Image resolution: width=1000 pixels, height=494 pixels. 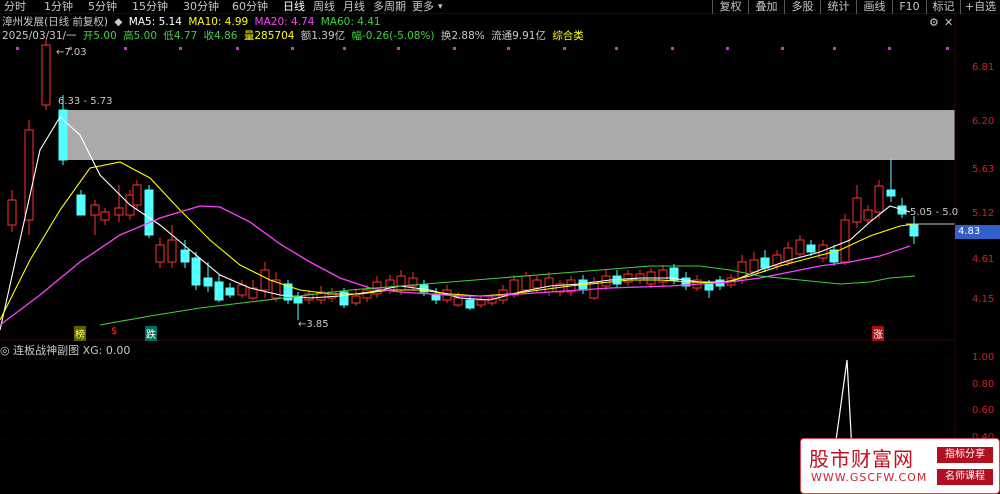 I want to click on signal-dots, so click(x=482, y=48).